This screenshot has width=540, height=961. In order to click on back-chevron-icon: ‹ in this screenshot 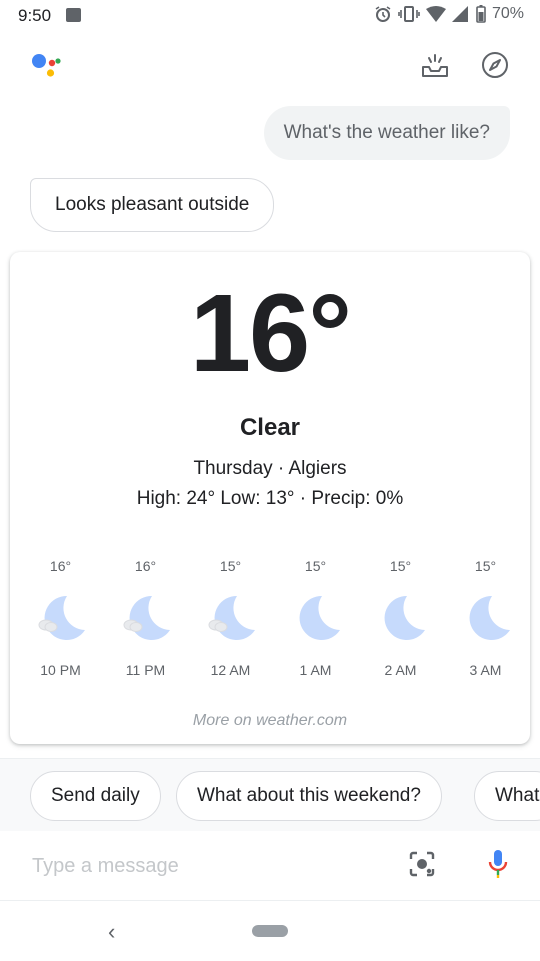, I will do `click(111, 932)`.